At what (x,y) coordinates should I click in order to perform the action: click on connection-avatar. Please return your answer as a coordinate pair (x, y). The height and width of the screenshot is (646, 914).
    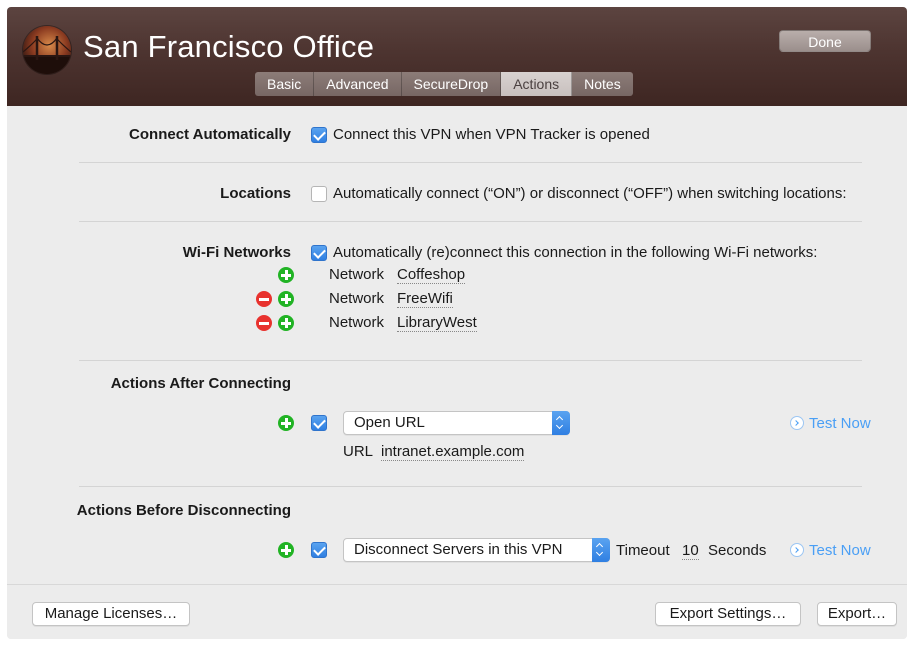
    Looking at the image, I should click on (47, 50).